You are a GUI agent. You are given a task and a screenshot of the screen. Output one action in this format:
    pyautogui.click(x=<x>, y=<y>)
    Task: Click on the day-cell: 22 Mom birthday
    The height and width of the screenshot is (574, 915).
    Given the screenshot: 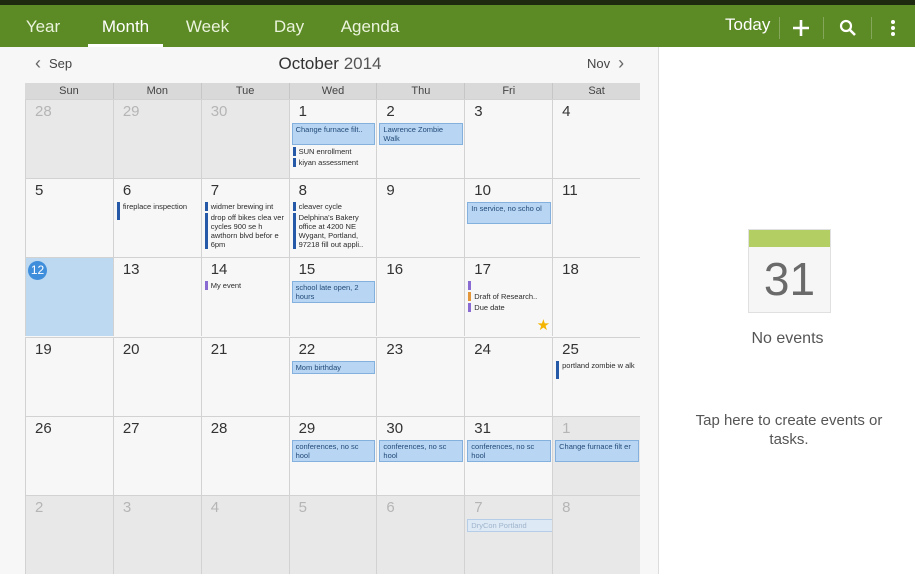 What is the action you would take?
    pyautogui.click(x=332, y=376)
    